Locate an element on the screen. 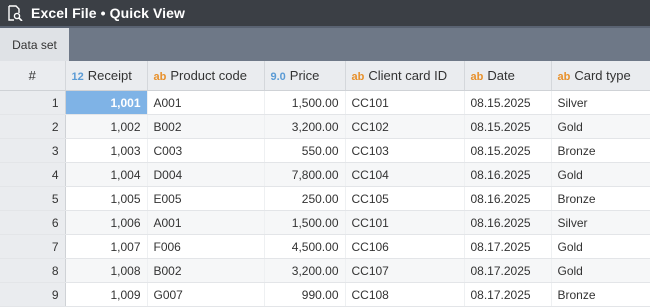 This screenshot has width=650, height=307. tab-data-set: Data set is located at coordinates (34, 44).